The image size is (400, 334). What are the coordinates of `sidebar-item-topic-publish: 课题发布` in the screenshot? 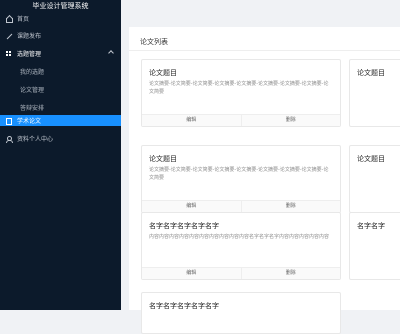 It's located at (60, 35).